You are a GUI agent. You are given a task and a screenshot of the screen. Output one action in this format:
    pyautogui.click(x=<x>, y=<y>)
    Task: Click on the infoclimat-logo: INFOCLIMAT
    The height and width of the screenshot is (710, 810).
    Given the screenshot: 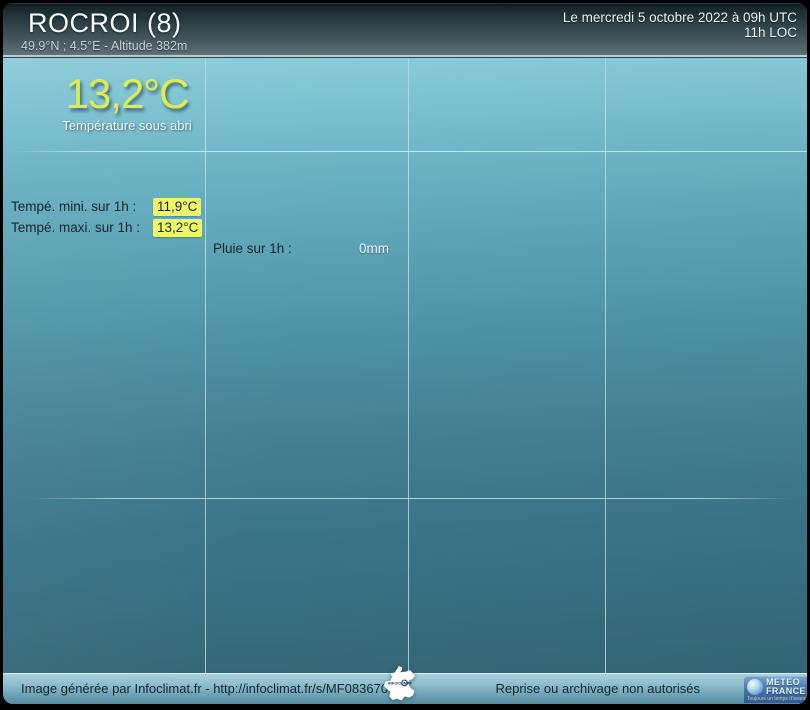 What is the action you would take?
    pyautogui.click(x=399, y=683)
    